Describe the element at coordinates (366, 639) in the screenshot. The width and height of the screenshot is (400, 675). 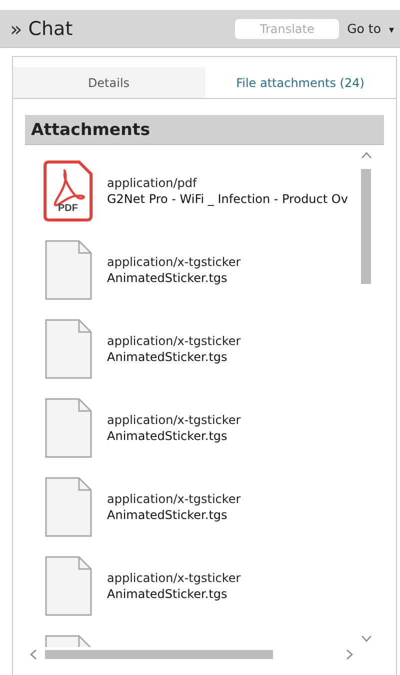
I see `scroll-down-icon` at that location.